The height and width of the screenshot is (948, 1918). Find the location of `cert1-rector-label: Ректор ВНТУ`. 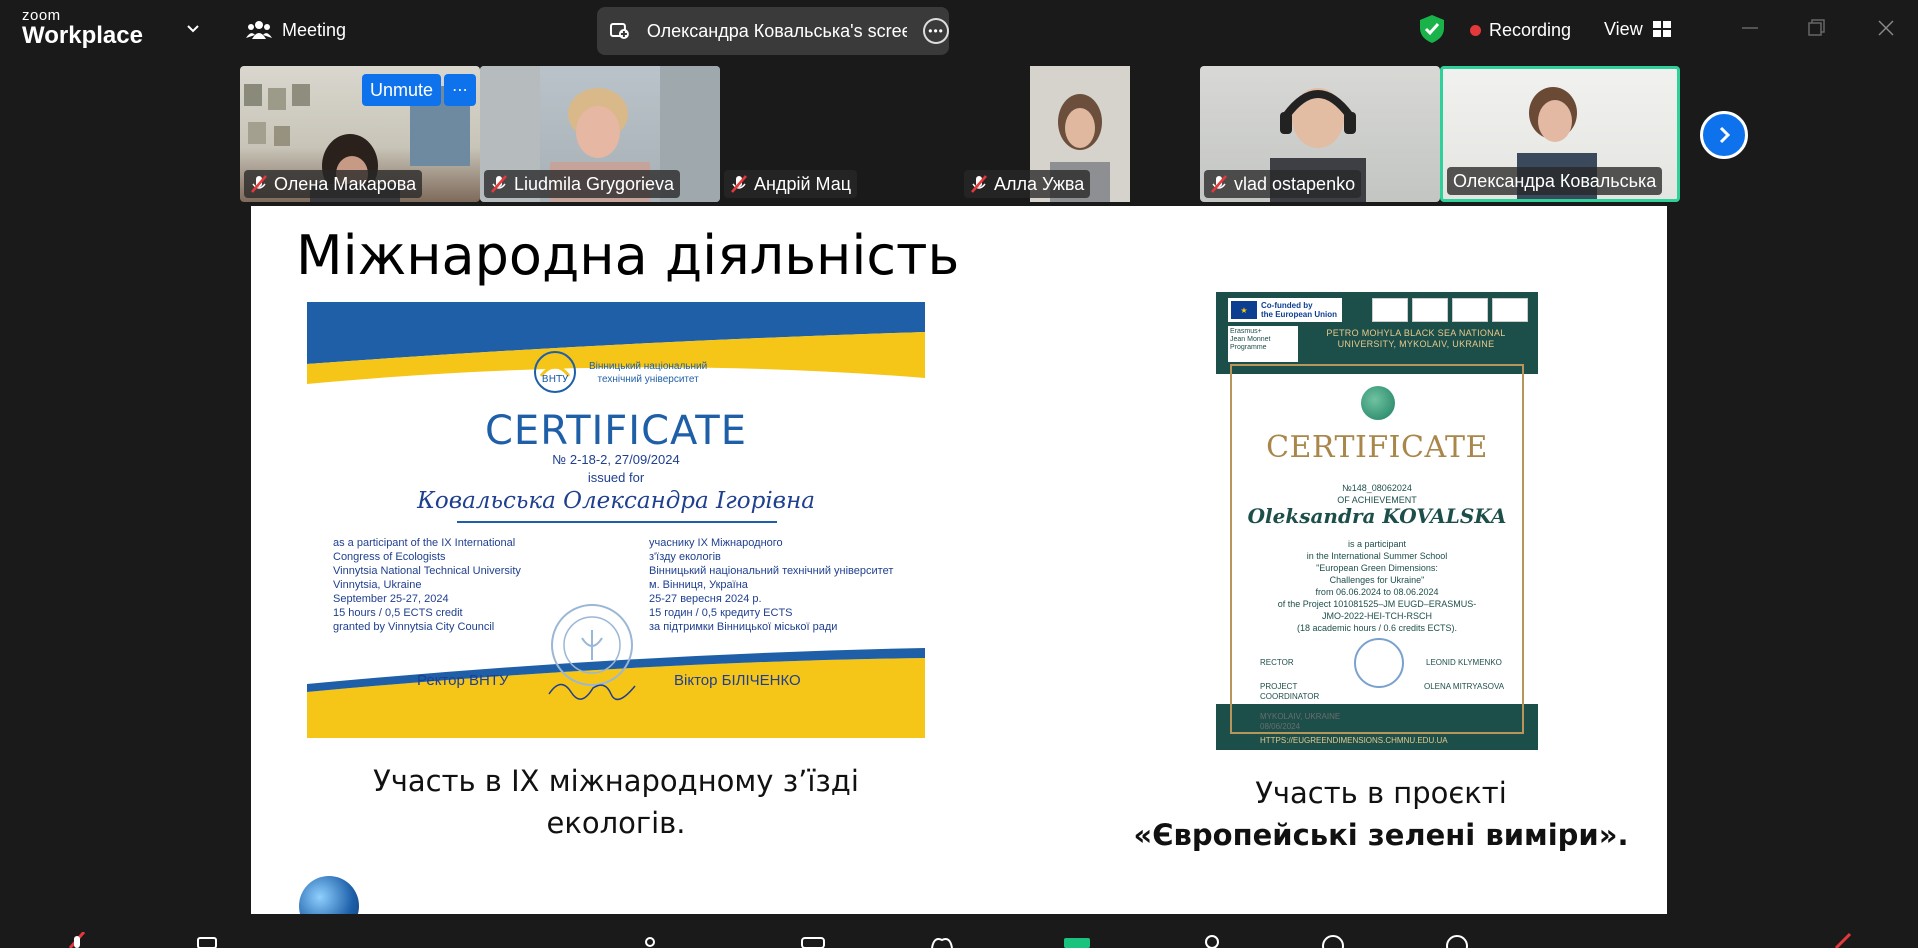

cert1-rector-label: Ректор ВНТУ is located at coordinates (463, 680).